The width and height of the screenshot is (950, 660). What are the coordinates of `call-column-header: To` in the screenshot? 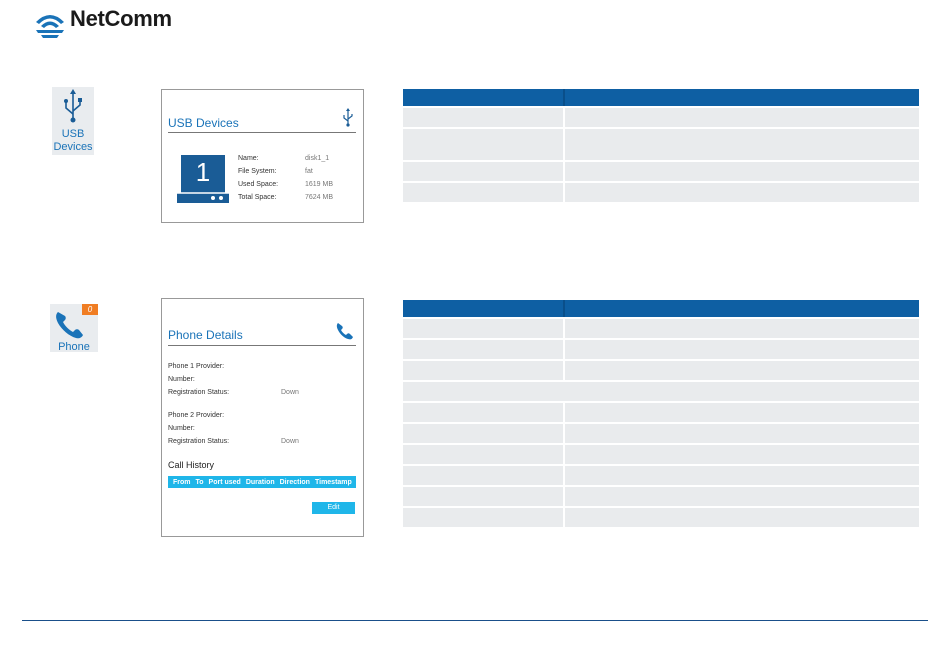 It's located at (199, 482).